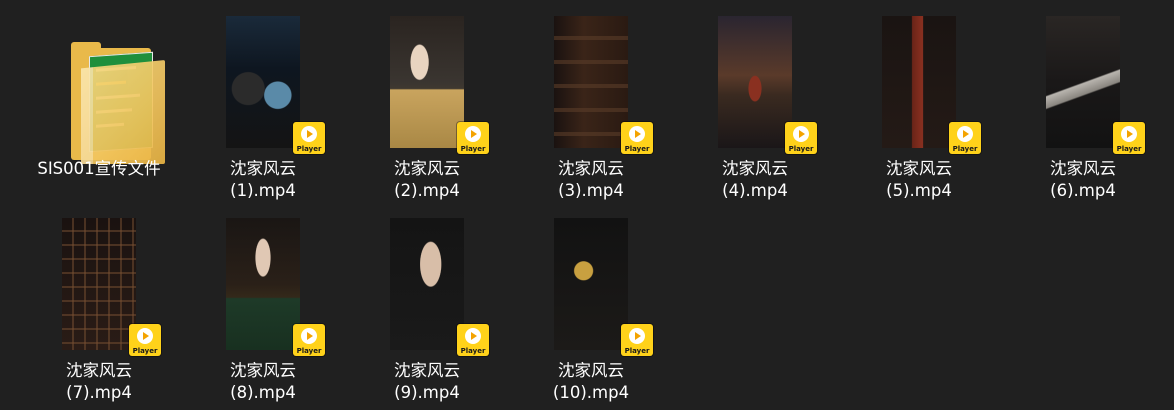 This screenshot has height=410, width=1174. I want to click on folder-icon, so click(117, 104).